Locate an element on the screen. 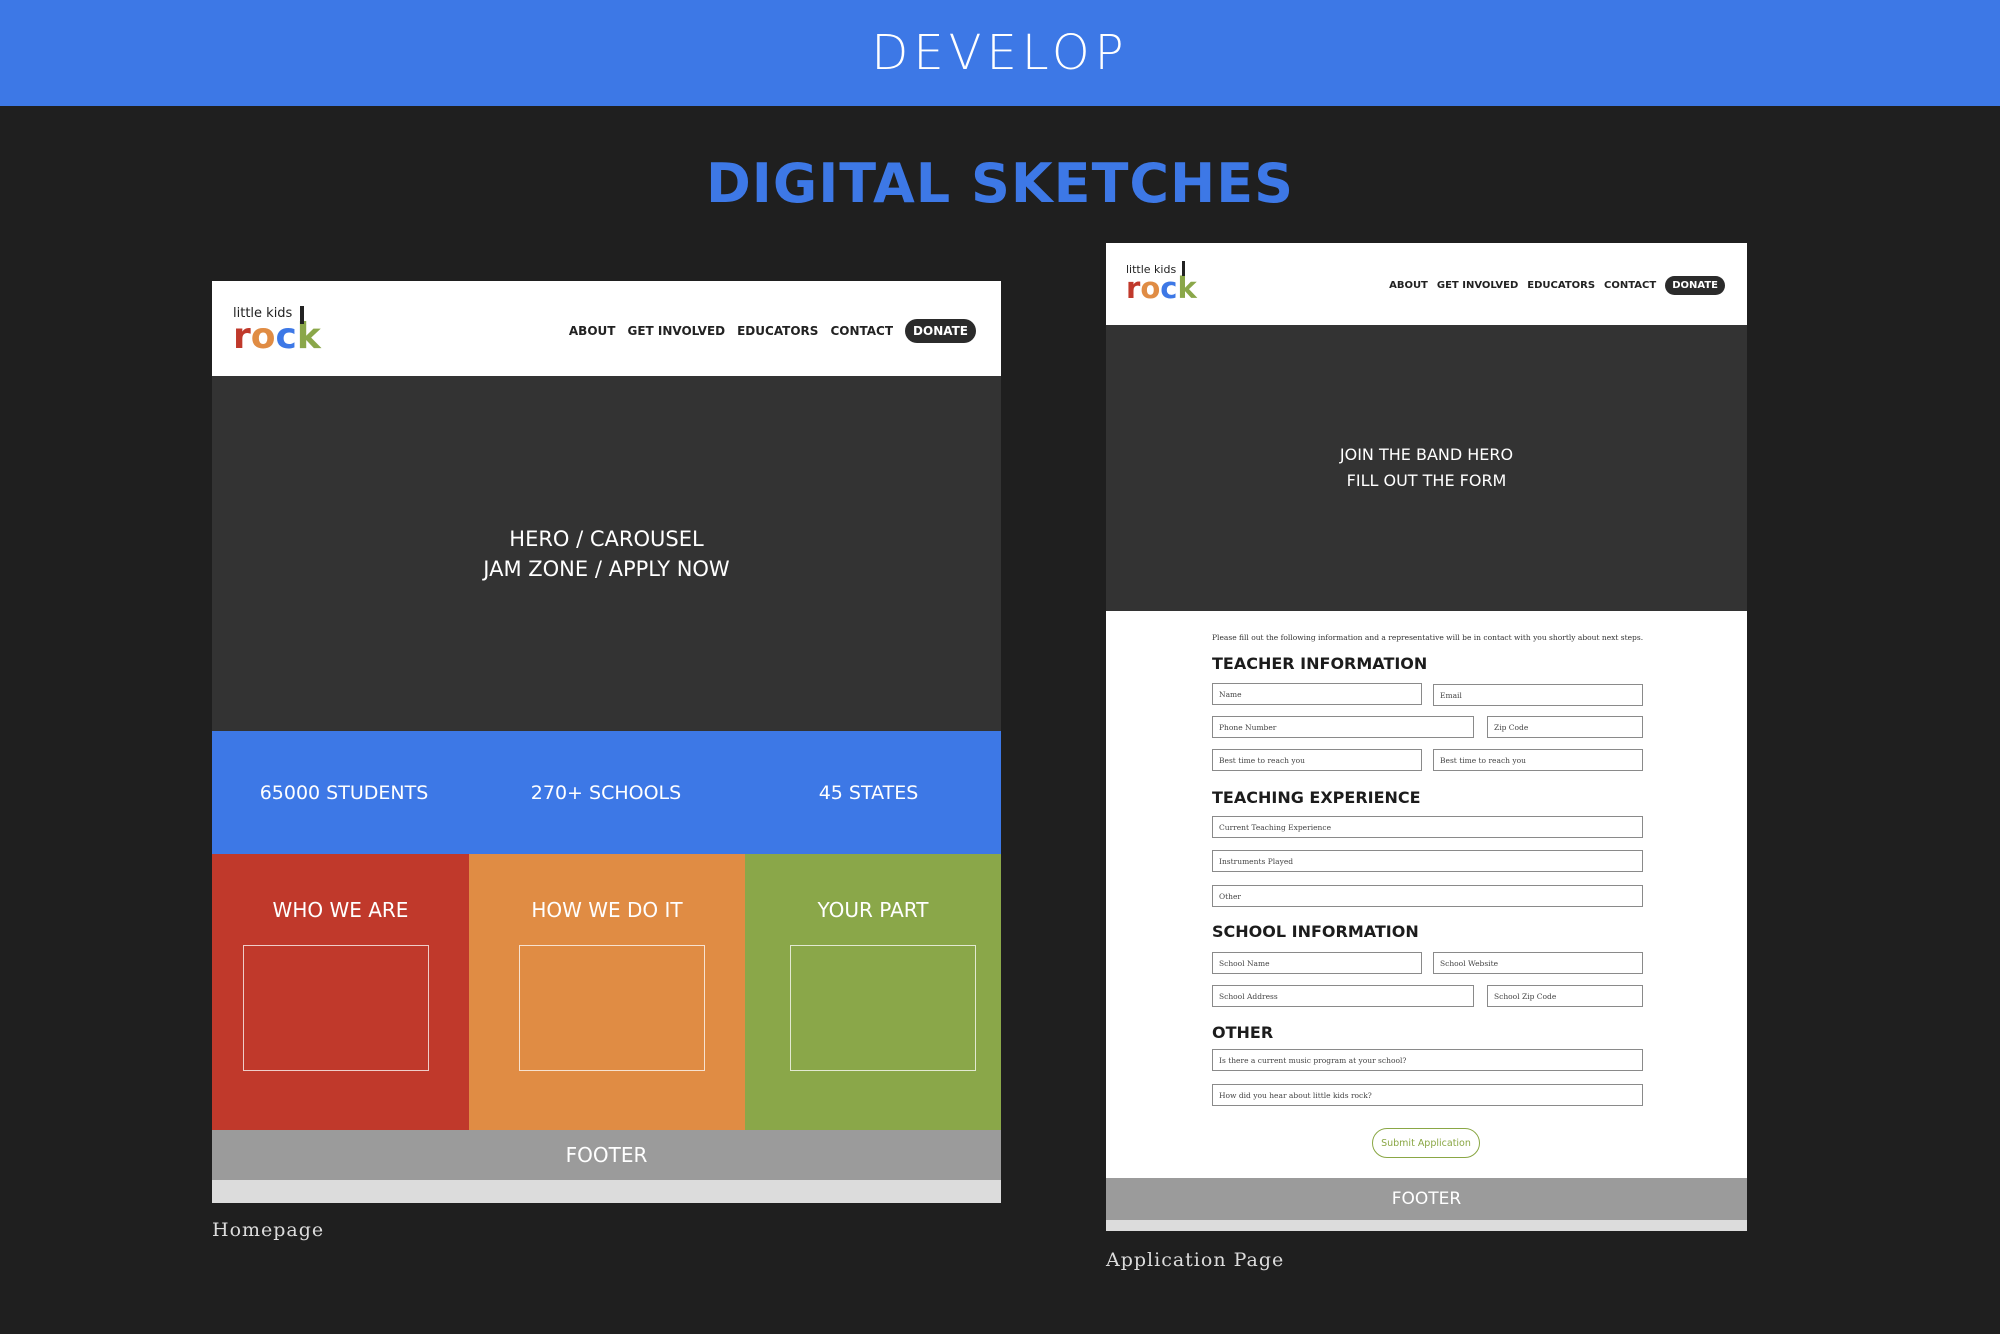  panel-how-we-do-it: HOW WE DO IT is located at coordinates (607, 992).